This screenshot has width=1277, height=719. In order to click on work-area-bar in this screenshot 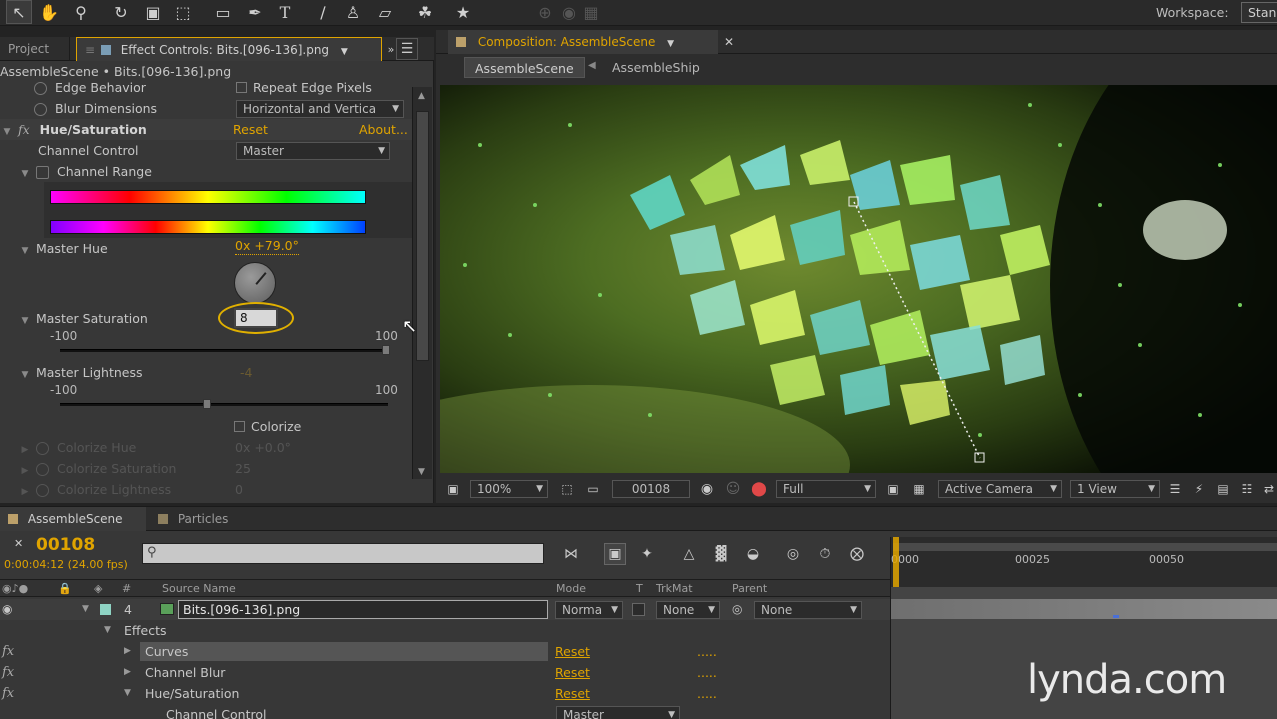, I will do `click(1085, 547)`.